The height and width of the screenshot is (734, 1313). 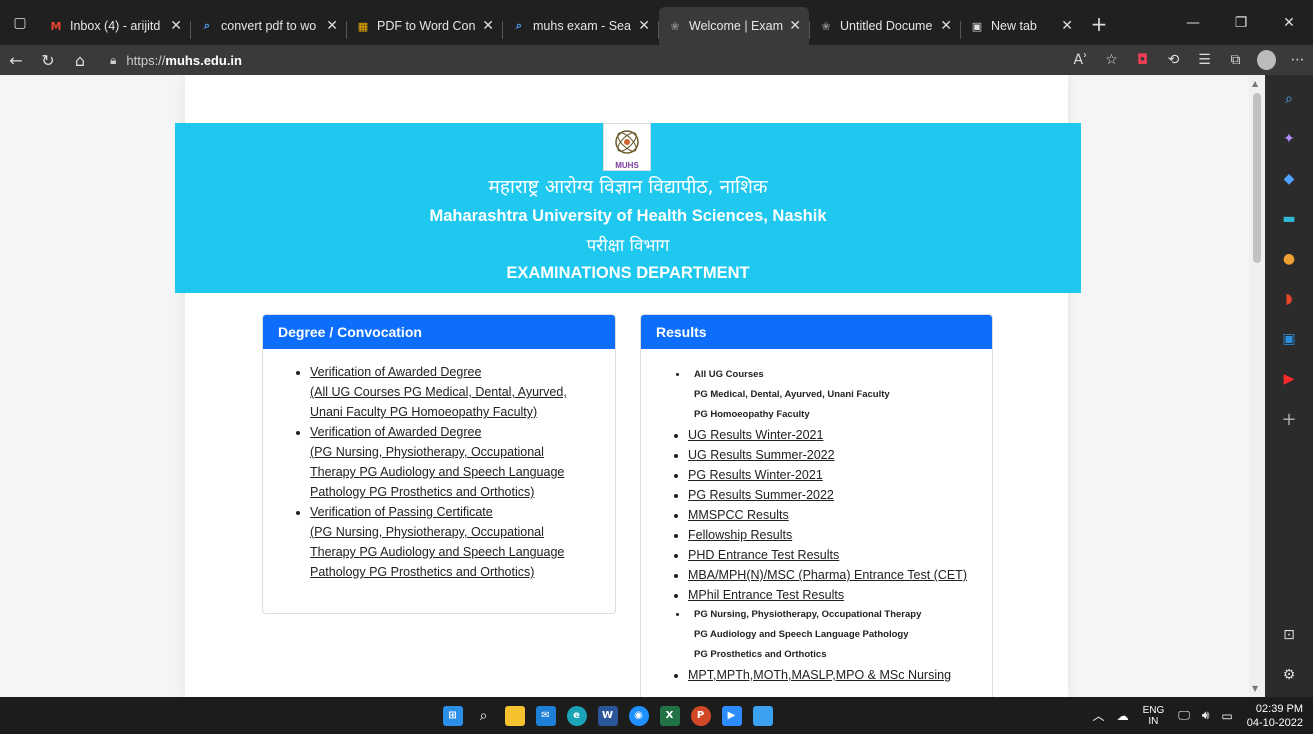 I want to click on youtube-icon: ▶, so click(x=1289, y=379).